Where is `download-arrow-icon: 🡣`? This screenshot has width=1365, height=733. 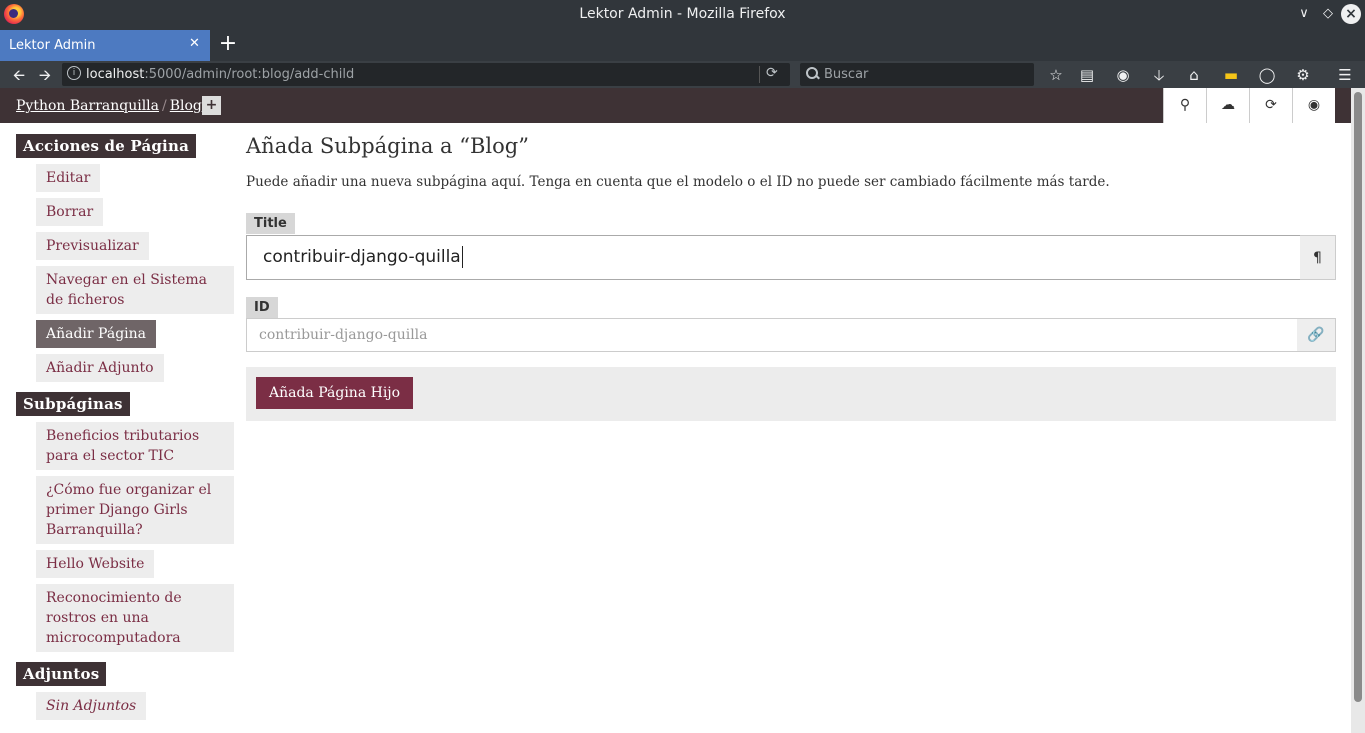 download-arrow-icon: 🡣 is located at coordinates (1159, 75).